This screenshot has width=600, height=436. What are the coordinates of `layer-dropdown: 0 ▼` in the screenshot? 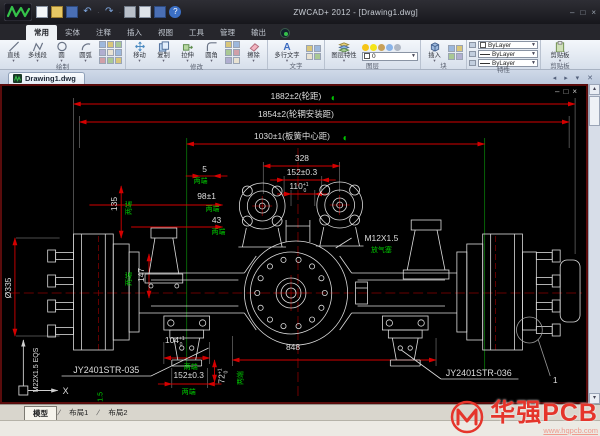 It's located at (390, 56).